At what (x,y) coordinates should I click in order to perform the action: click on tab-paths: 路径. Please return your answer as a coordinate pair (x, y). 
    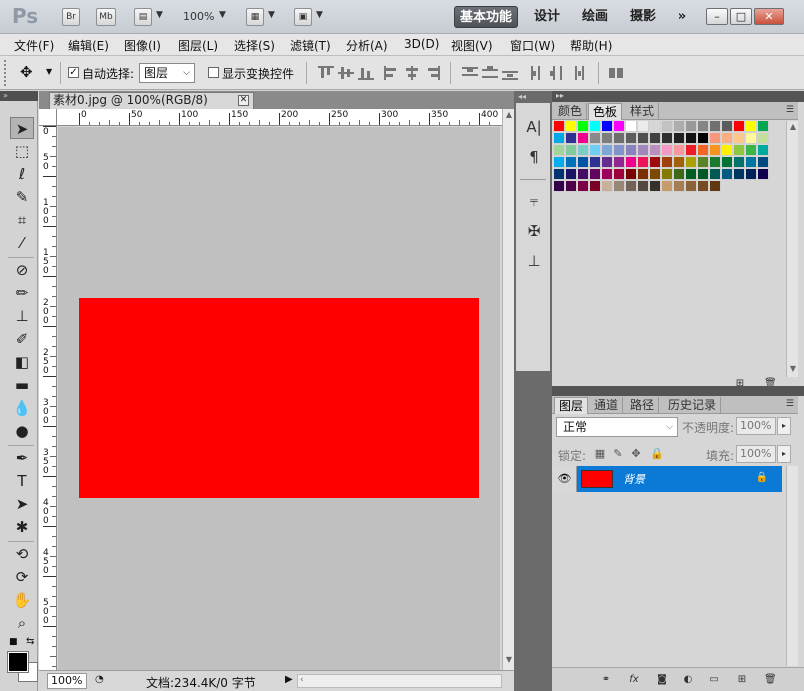
    Looking at the image, I should click on (643, 405).